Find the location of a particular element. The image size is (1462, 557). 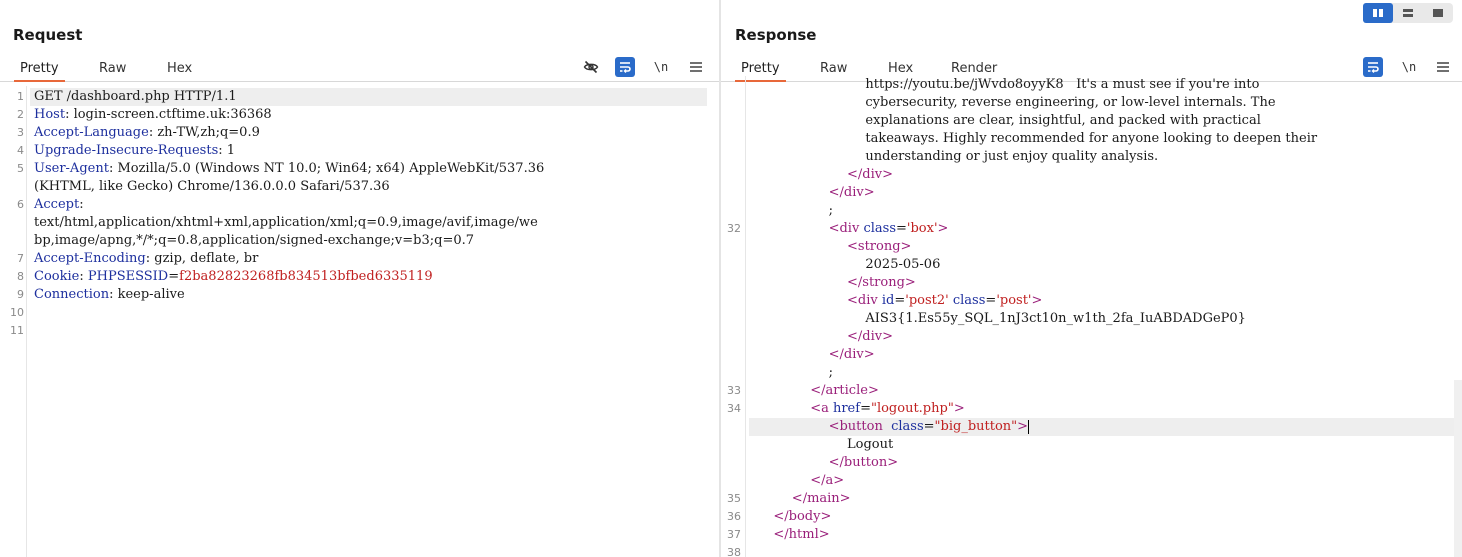

response-scrollbar is located at coordinates (1458, 468).